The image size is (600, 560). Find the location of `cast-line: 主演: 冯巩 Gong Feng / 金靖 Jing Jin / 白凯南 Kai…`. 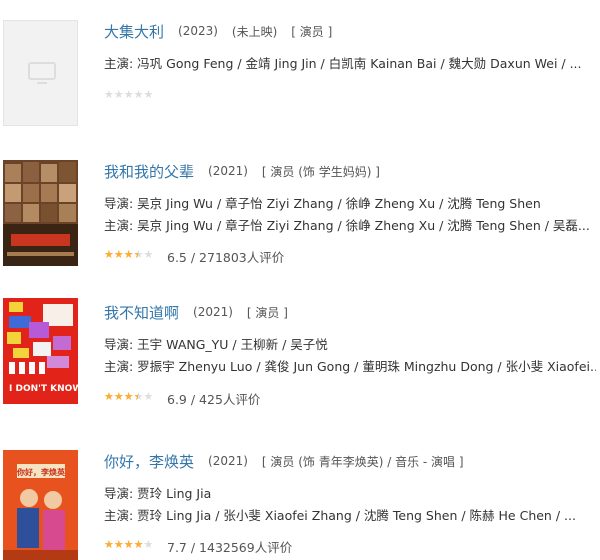

cast-line: 主演: 冯巩 Gong Feng / 金靖 Jing Jin / 白凯南 Kai… is located at coordinates (343, 63).